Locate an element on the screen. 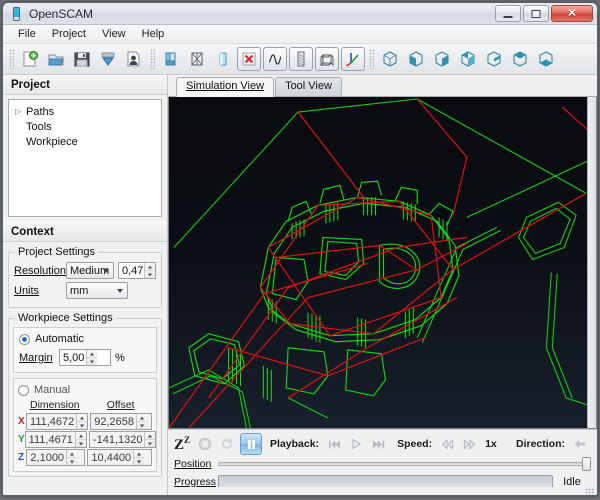 The image size is (600, 500). application-icon is located at coordinates (16, 14).